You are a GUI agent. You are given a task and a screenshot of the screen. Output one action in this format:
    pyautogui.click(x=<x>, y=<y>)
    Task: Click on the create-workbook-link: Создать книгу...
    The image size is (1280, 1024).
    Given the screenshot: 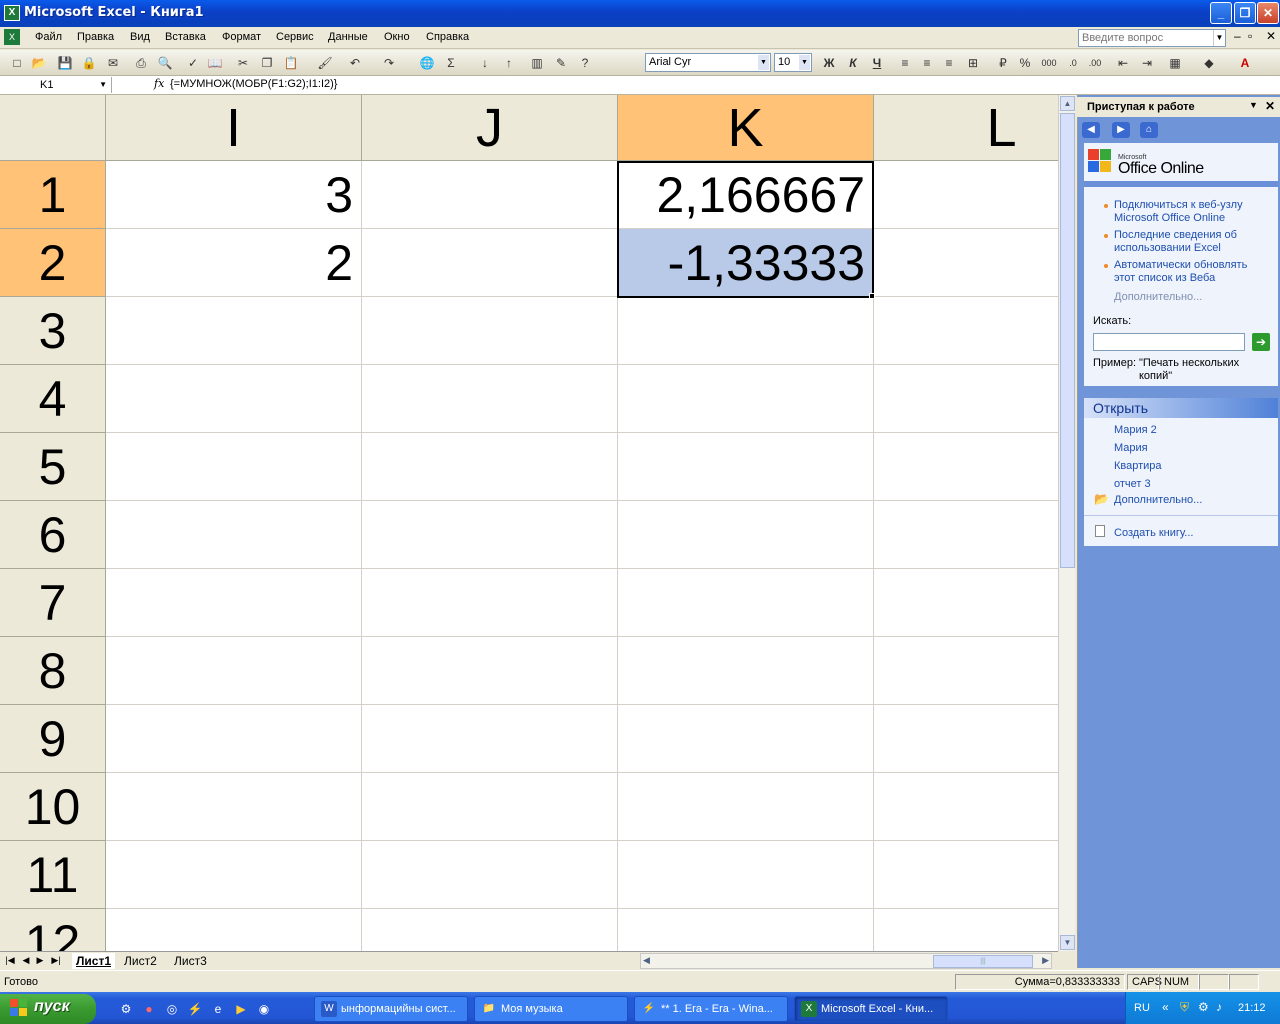 What is the action you would take?
    pyautogui.click(x=1153, y=533)
    